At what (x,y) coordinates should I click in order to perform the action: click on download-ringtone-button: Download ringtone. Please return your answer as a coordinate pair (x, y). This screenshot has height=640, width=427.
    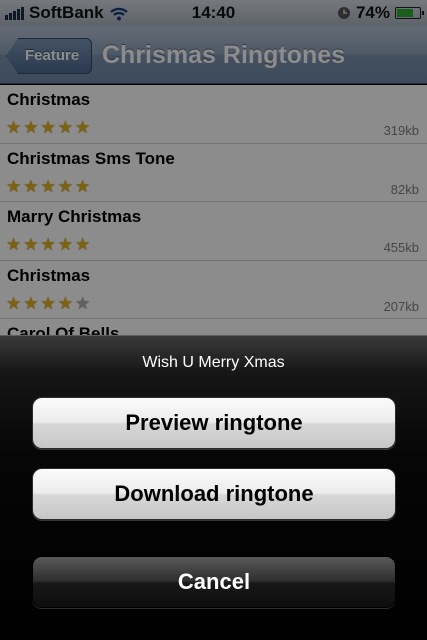
    Looking at the image, I should click on (214, 494).